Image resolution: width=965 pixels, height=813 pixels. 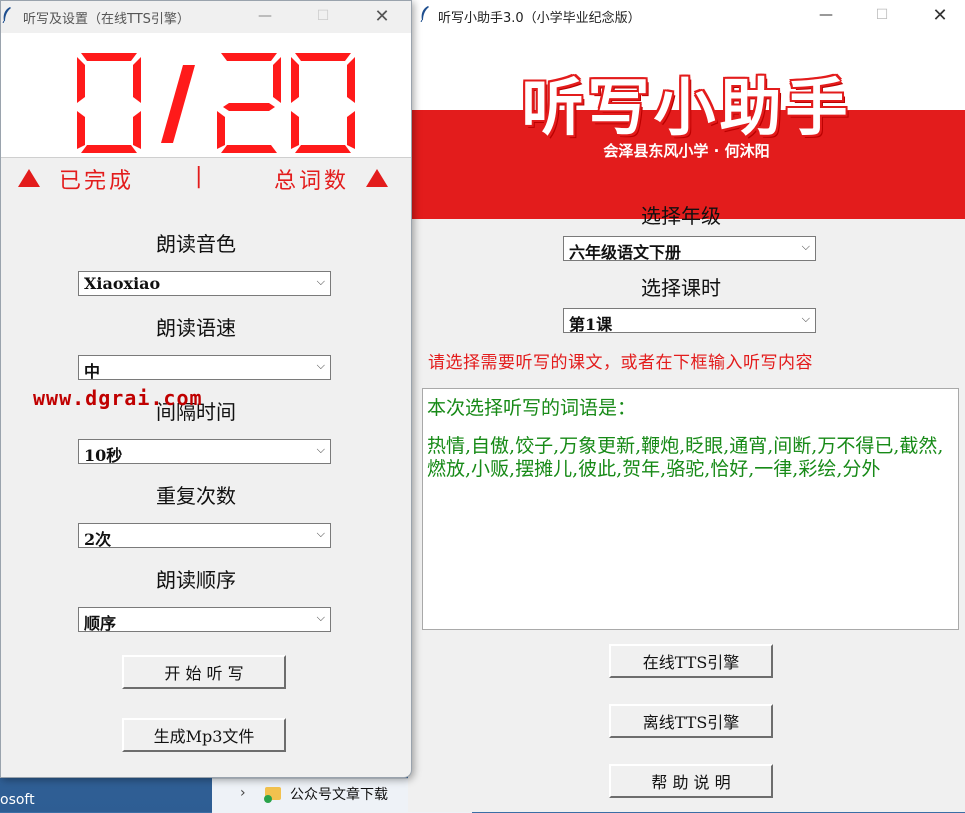 I want to click on lesson-label: 选择课时, so click(x=681, y=288).